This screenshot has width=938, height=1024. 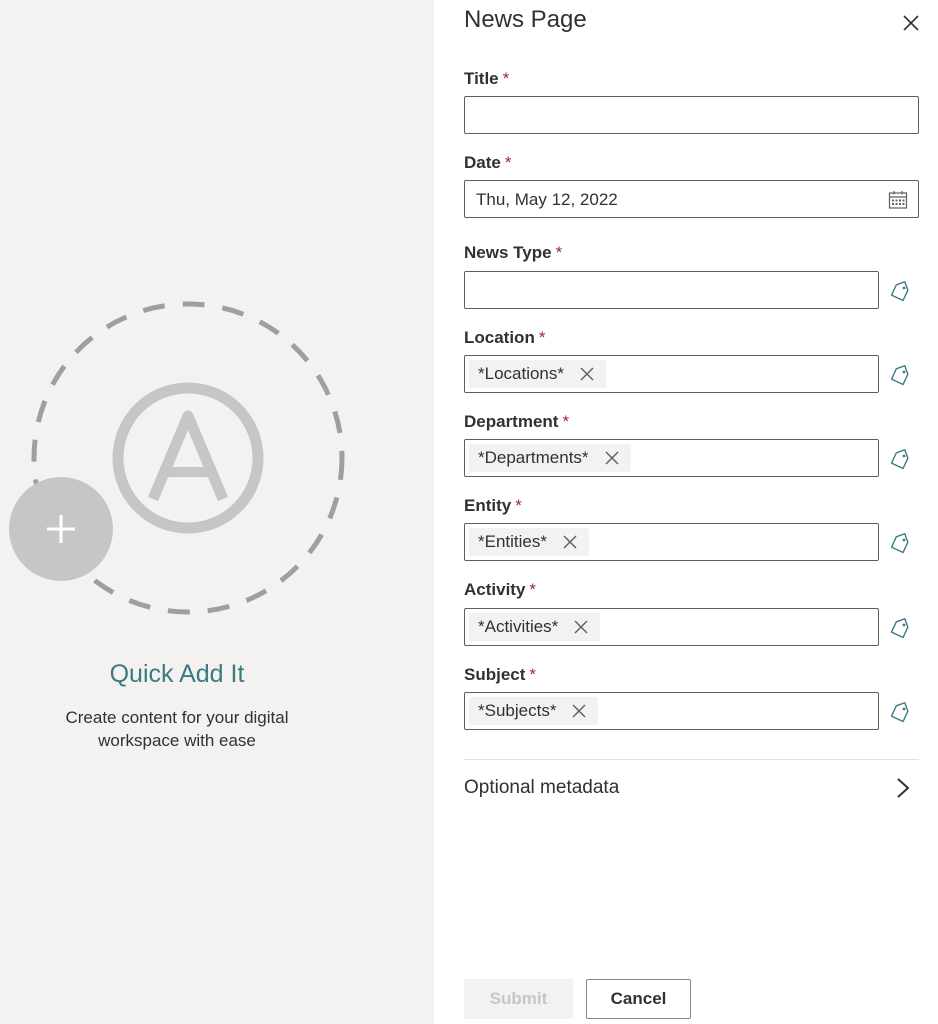 What do you see at coordinates (911, 23) in the screenshot?
I see `close-icon` at bounding box center [911, 23].